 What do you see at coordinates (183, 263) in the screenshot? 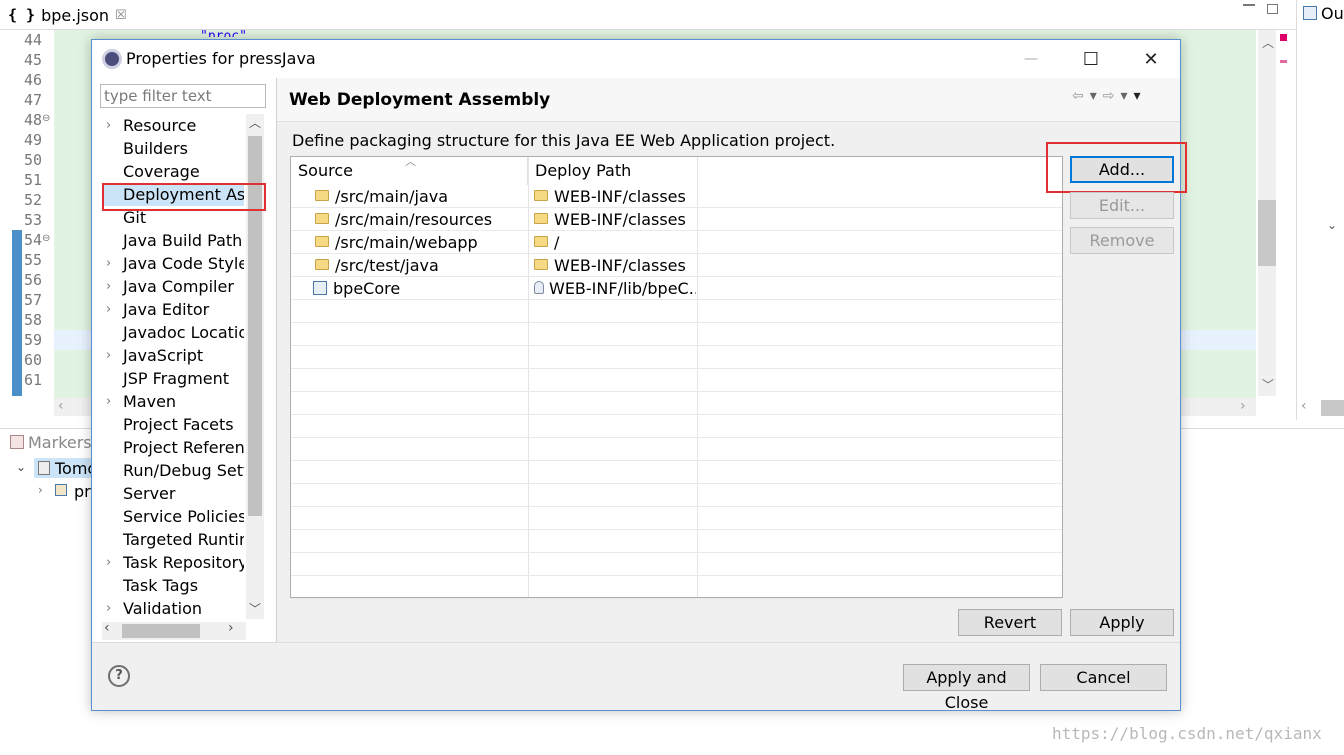
I see `tree-item-label: Java Code Style` at bounding box center [183, 263].